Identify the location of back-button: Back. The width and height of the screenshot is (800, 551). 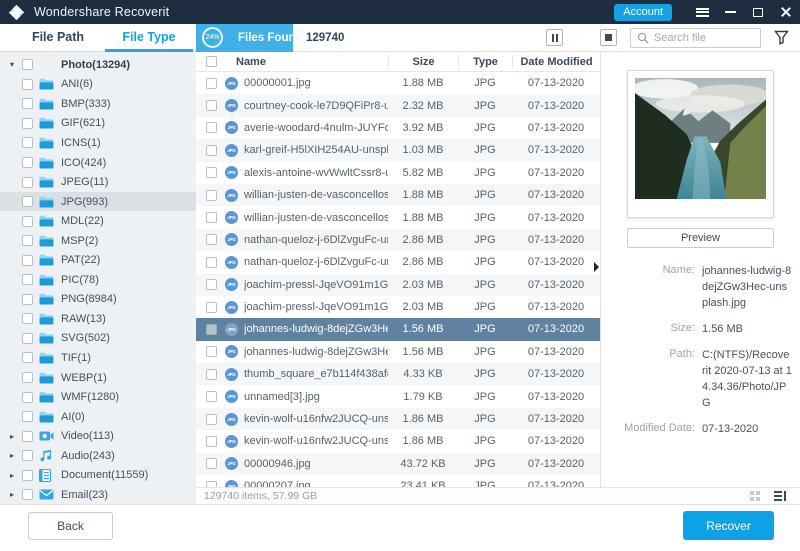
(70, 526).